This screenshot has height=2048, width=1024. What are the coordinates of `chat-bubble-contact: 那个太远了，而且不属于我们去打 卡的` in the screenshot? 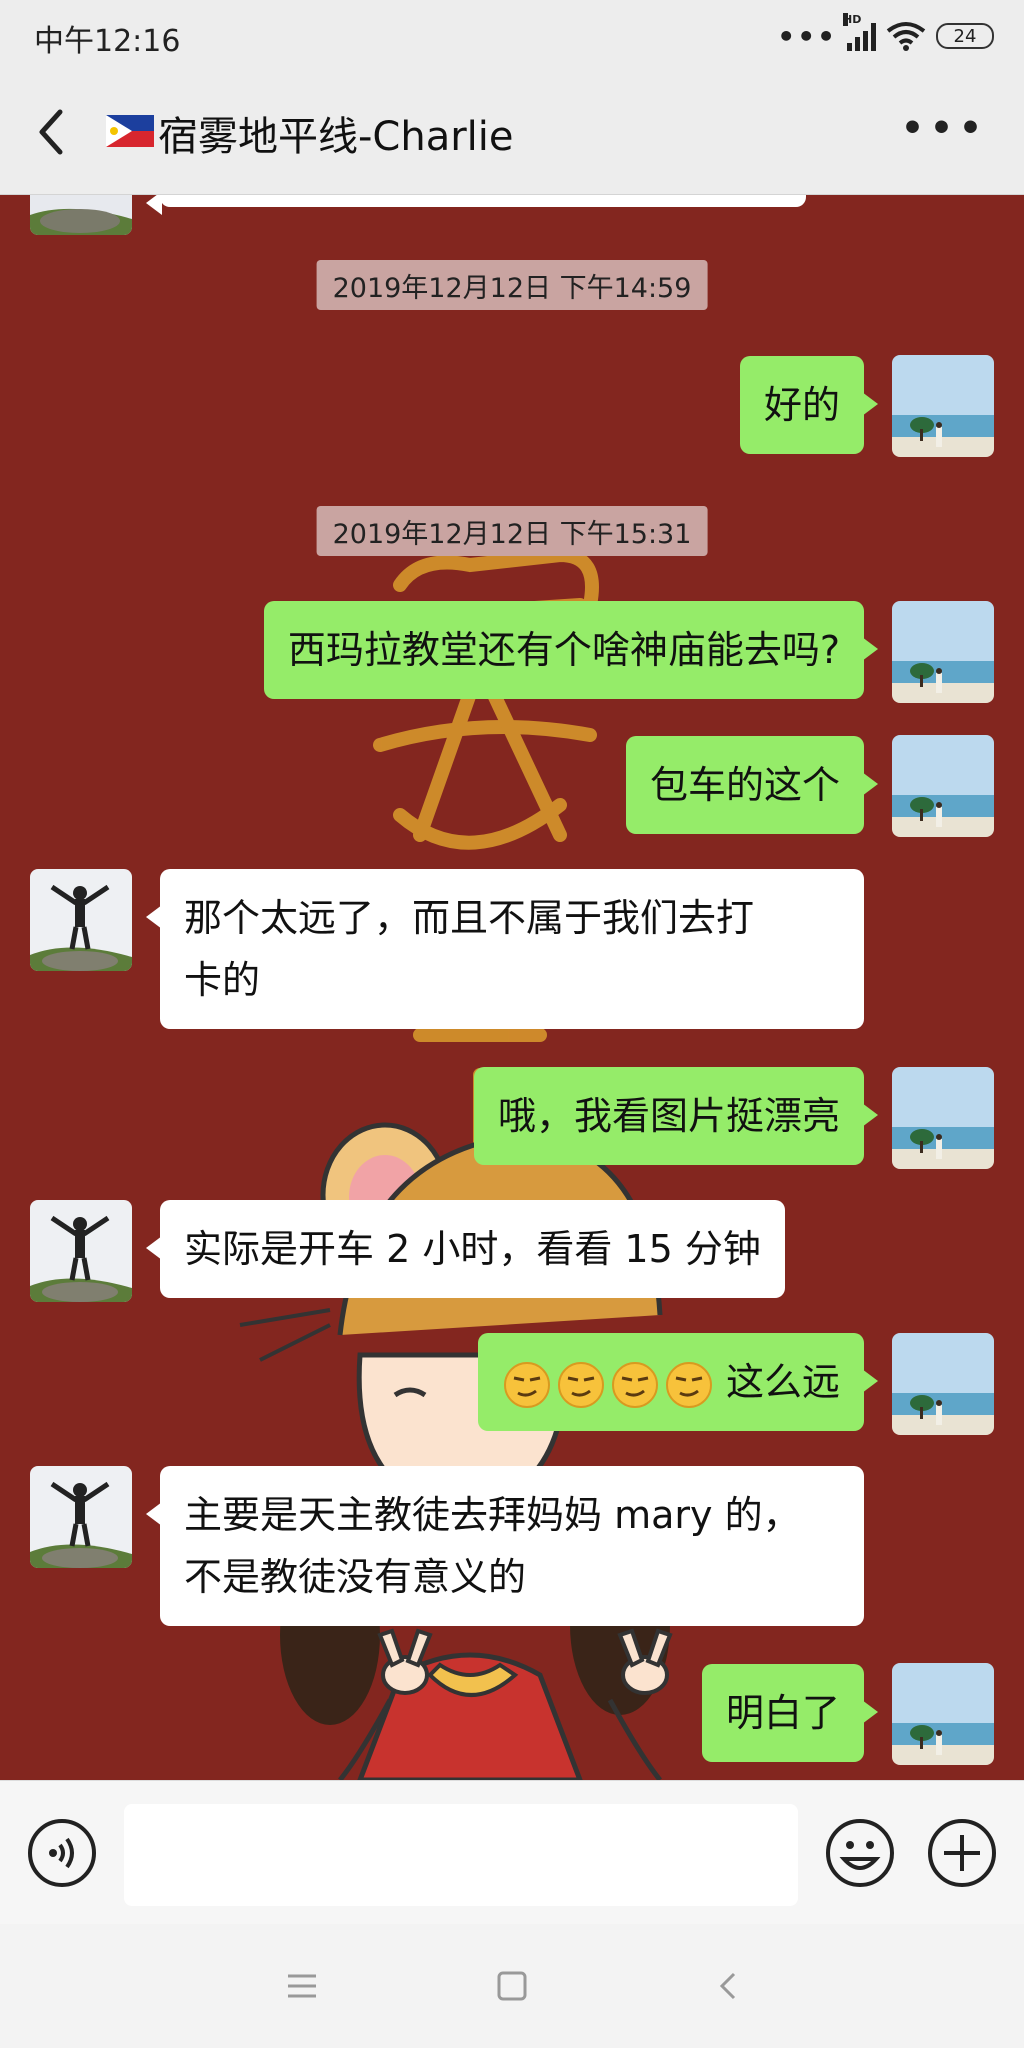 It's located at (505, 949).